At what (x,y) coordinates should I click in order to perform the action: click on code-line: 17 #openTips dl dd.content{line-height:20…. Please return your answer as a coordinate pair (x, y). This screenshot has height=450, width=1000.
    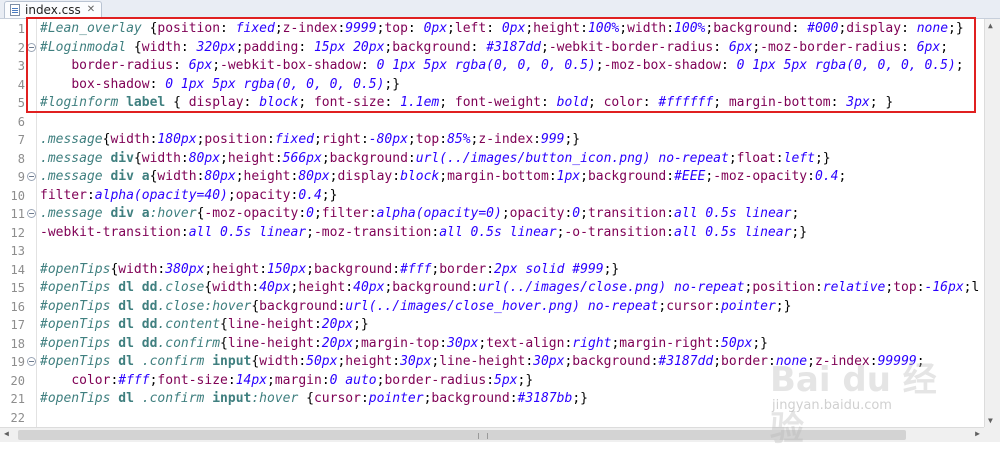
    Looking at the image, I should click on (492, 325).